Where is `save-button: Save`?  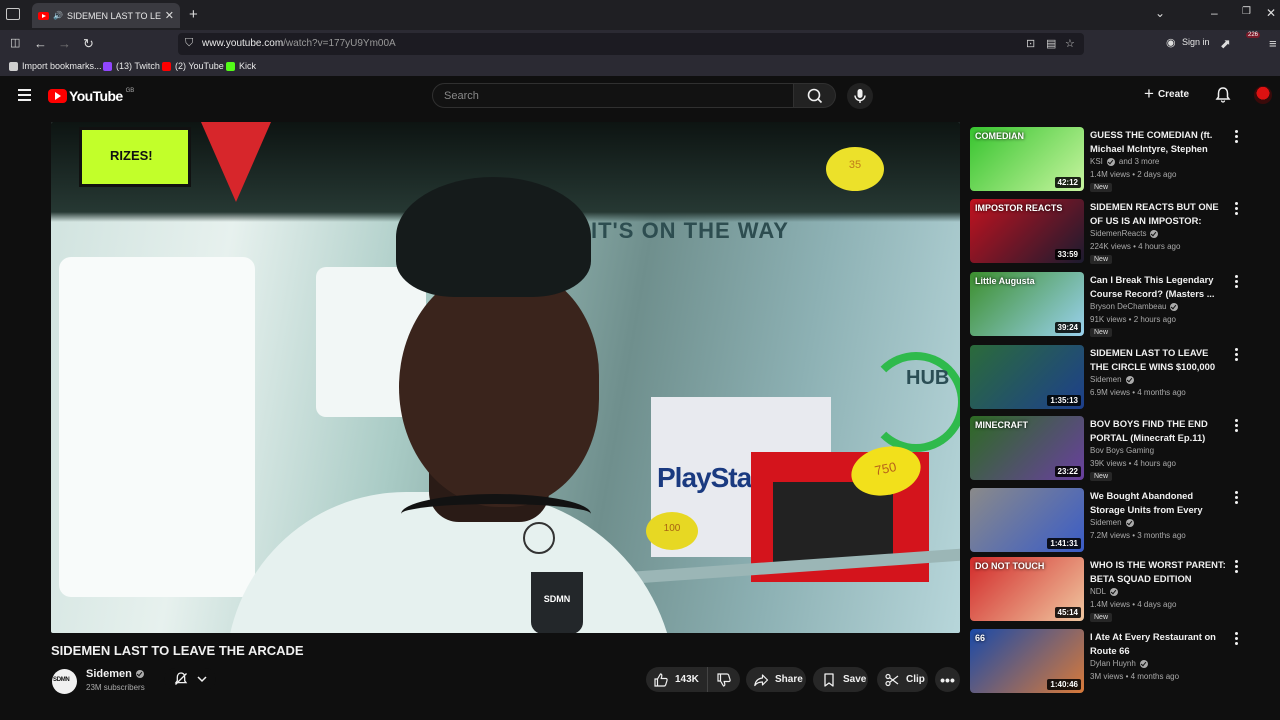 save-button: Save is located at coordinates (840, 679).